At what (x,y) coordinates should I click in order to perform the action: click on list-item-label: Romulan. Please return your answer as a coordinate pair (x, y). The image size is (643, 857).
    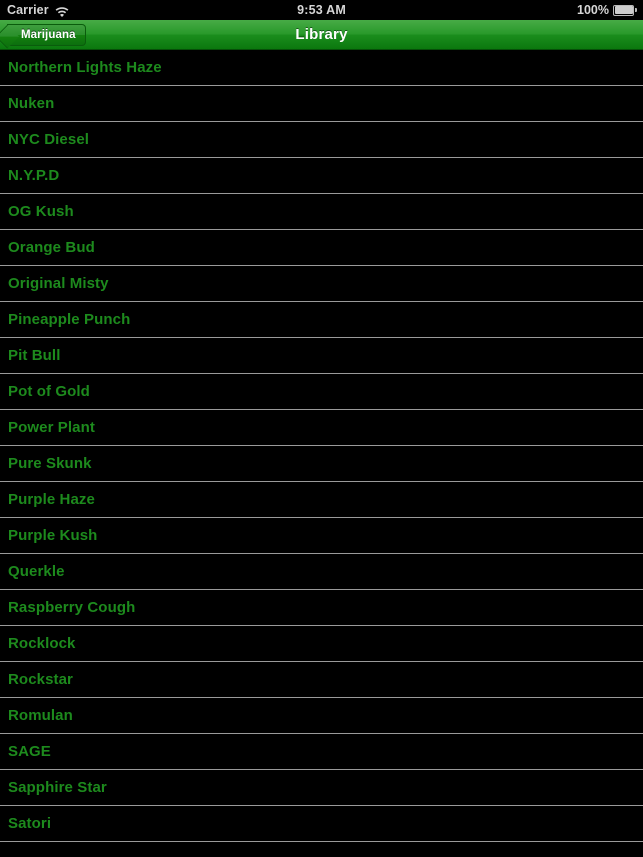
    Looking at the image, I should click on (40, 715).